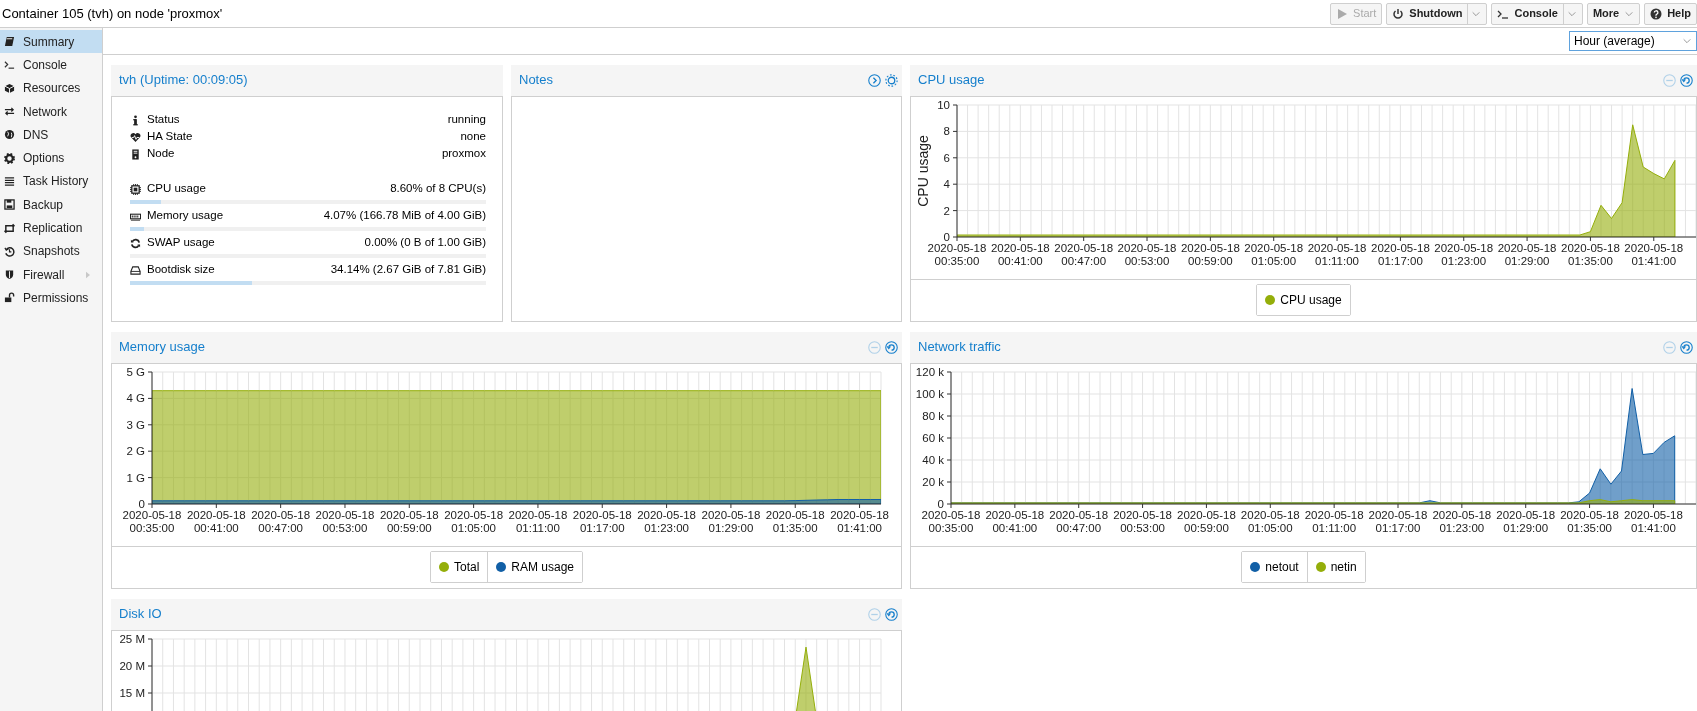  What do you see at coordinates (56, 182) in the screenshot?
I see `sidebar-label: Task History` at bounding box center [56, 182].